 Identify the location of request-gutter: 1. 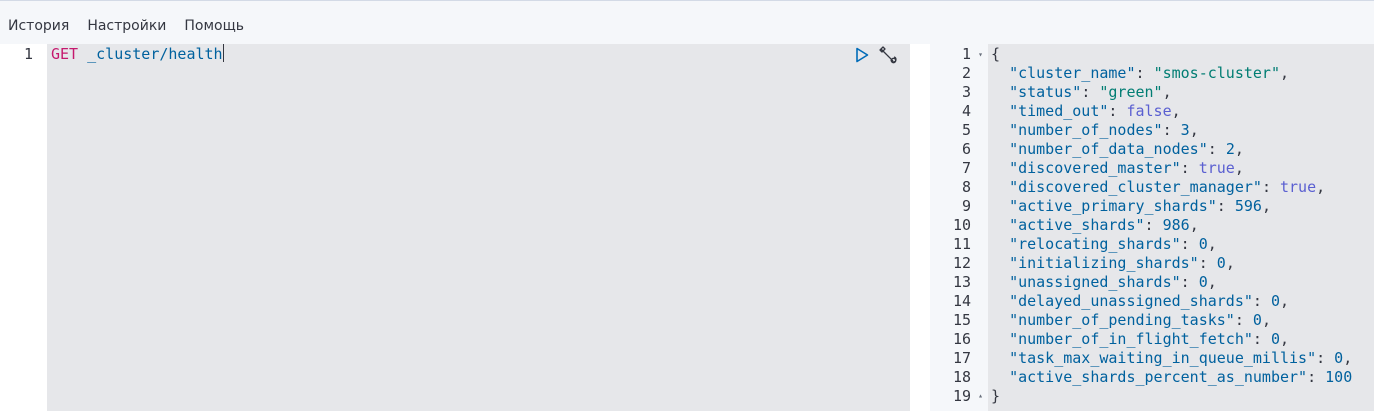
(23, 227).